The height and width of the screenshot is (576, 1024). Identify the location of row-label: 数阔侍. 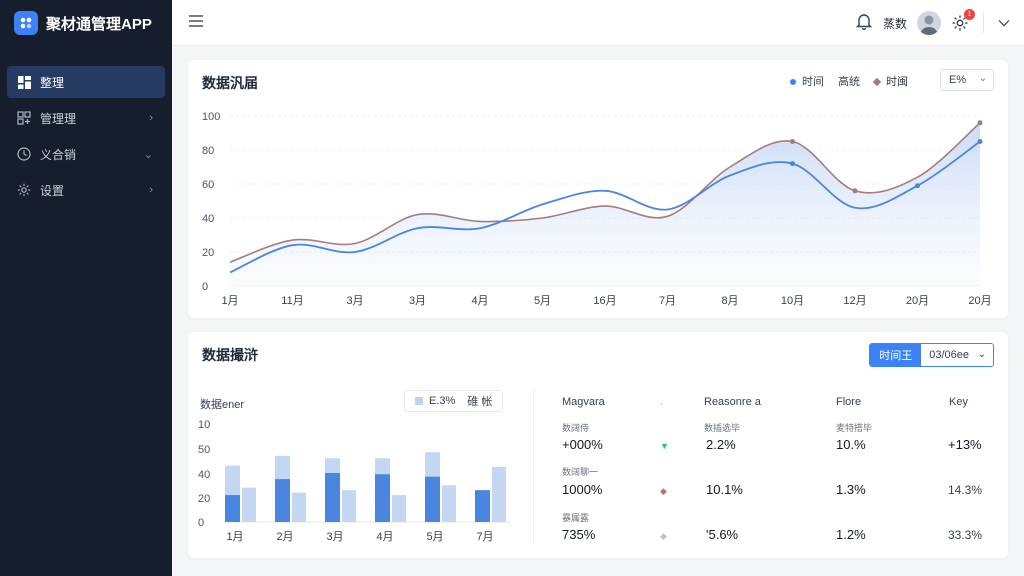
(576, 428).